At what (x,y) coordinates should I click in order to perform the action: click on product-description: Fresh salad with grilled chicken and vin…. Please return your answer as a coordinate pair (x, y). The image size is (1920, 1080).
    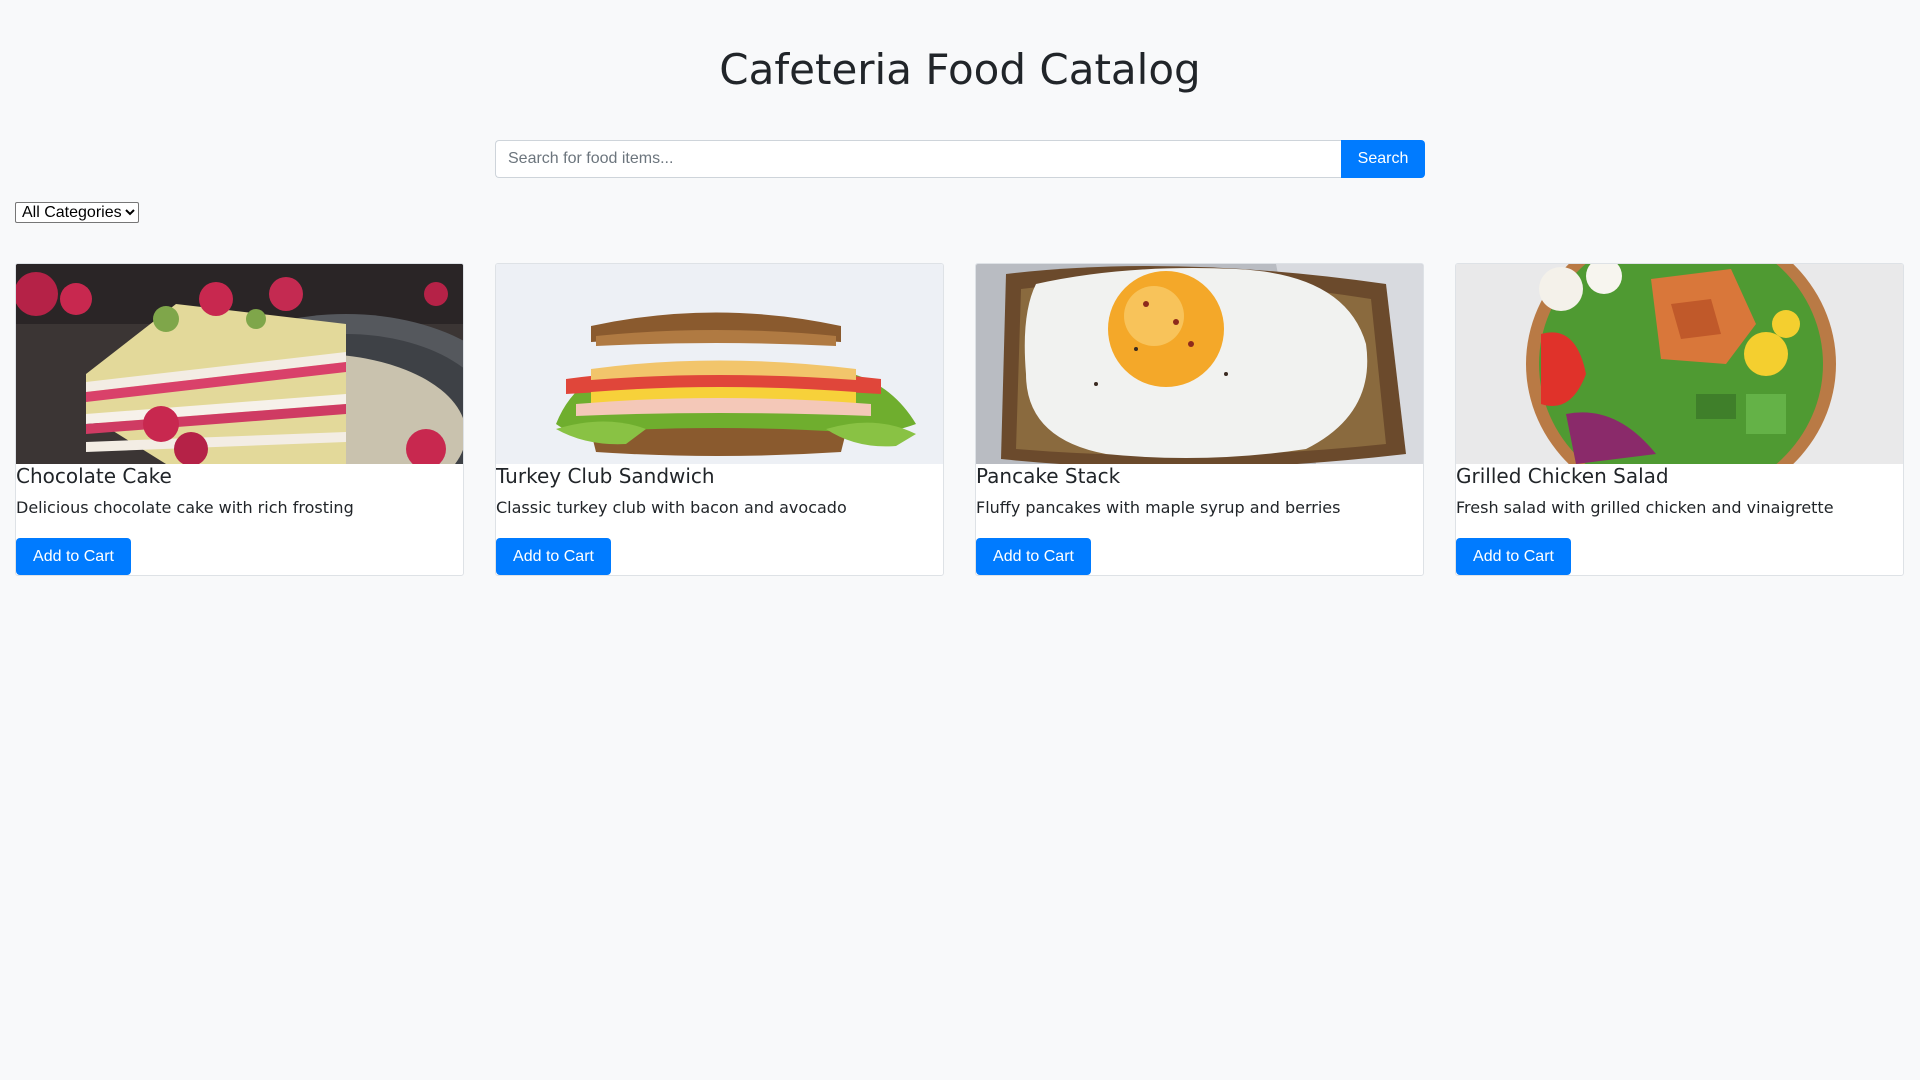
    Looking at the image, I should click on (1645, 507).